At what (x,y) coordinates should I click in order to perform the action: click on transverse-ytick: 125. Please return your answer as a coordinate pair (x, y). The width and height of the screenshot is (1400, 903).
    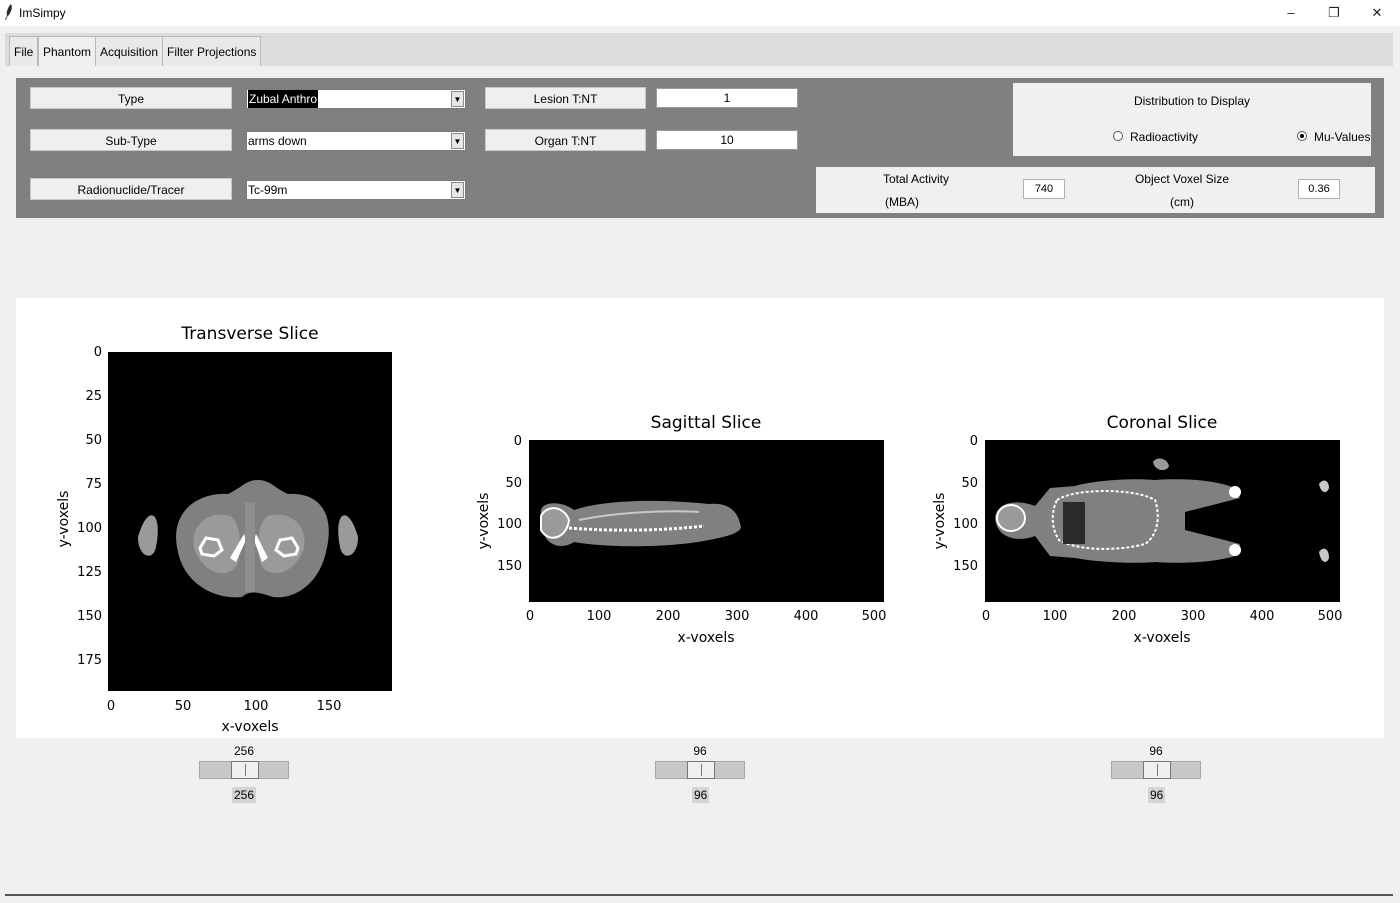
    Looking at the image, I should click on (89, 572).